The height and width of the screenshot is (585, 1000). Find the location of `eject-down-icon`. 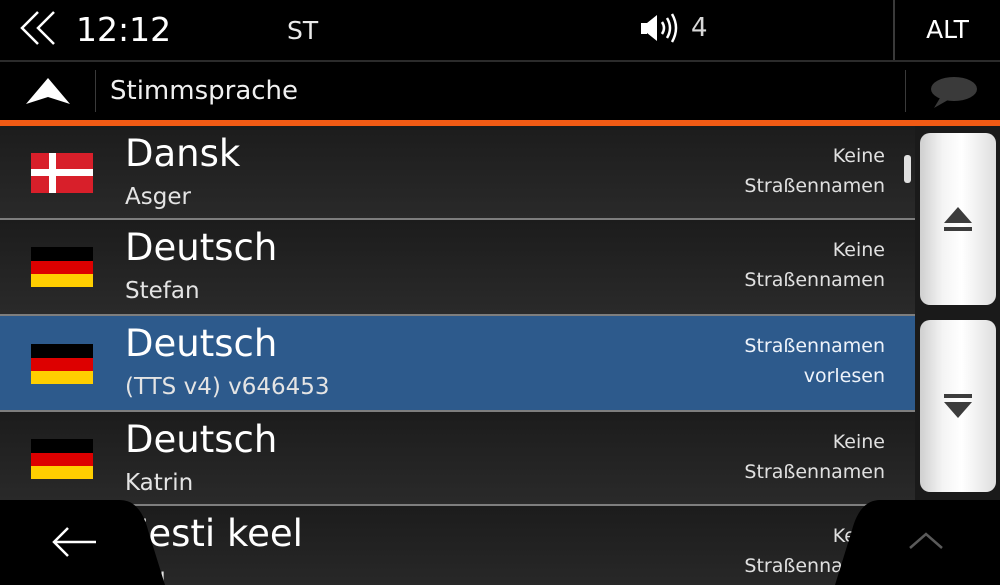

eject-down-icon is located at coordinates (958, 406).